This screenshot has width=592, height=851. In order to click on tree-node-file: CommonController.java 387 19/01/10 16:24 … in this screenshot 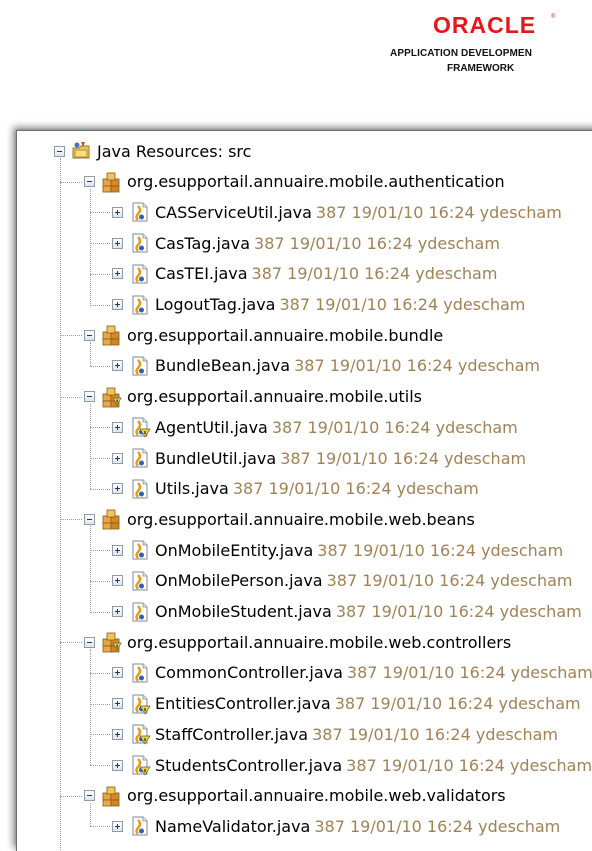, I will do `click(352, 673)`.